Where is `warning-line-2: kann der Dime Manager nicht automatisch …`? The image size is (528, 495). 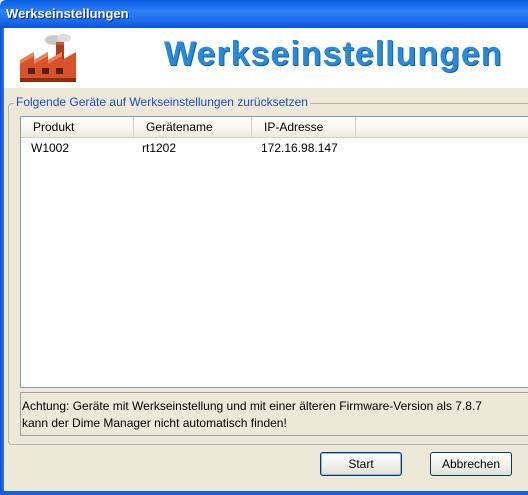
warning-line-2: kann der Dime Manager nicht automatisch … is located at coordinates (154, 423).